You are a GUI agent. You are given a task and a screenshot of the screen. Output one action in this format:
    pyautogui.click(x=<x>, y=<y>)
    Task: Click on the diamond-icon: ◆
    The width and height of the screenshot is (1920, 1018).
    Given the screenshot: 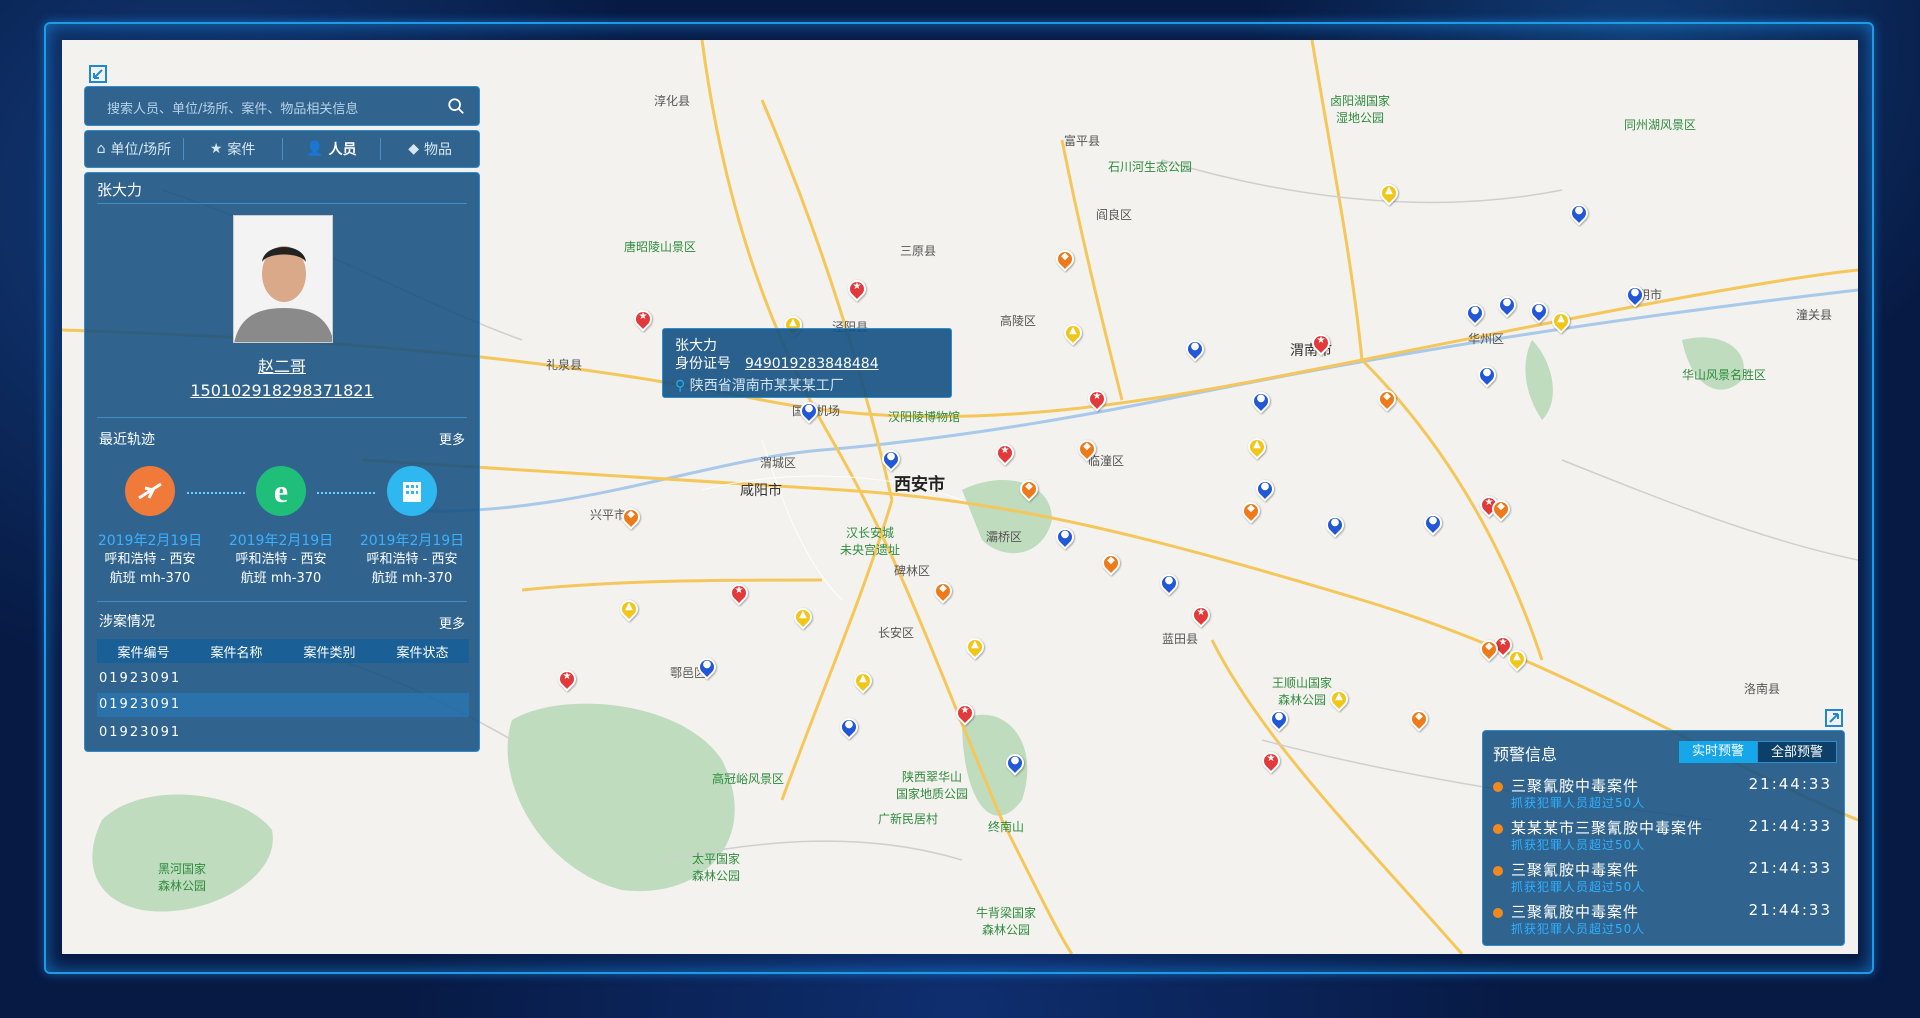 What is the action you would take?
    pyautogui.click(x=414, y=149)
    